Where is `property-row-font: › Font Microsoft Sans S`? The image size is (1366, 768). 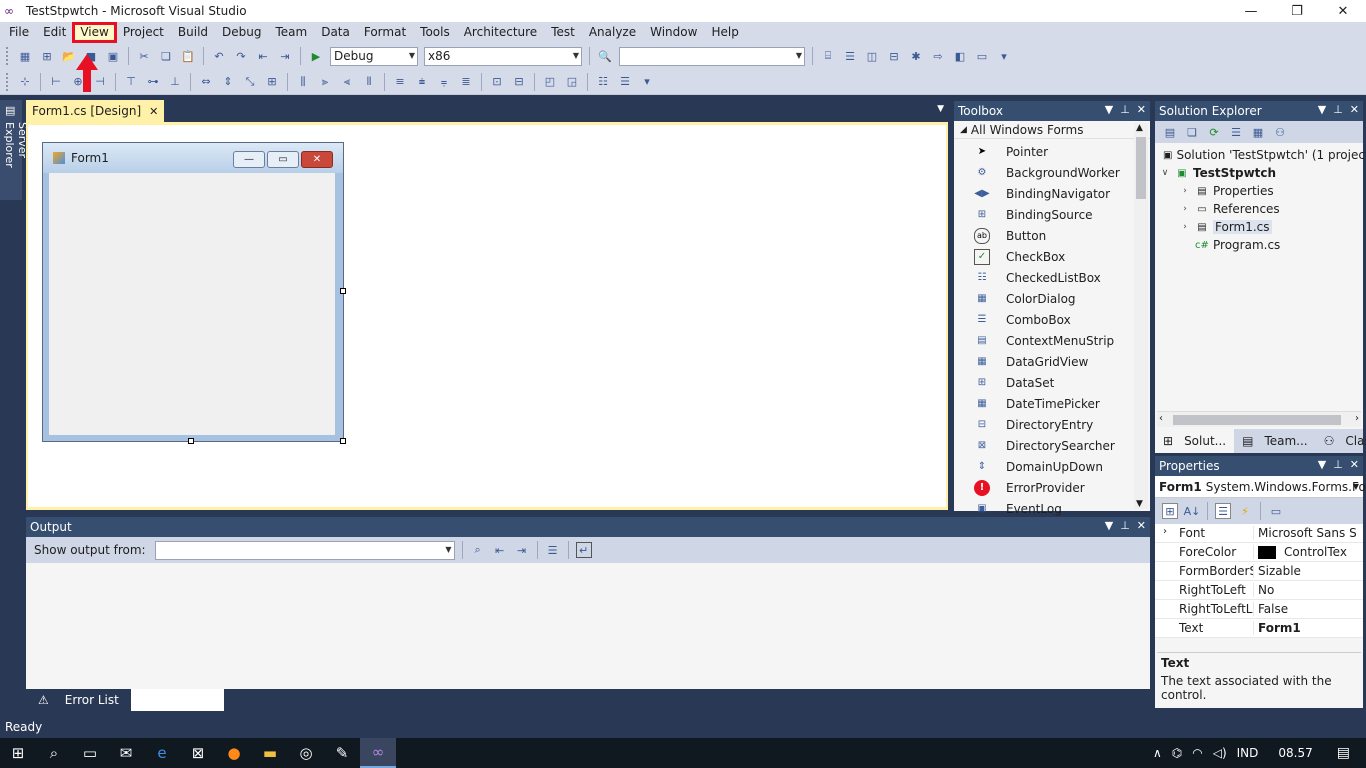 property-row-font: › Font Microsoft Sans S is located at coordinates (1259, 533).